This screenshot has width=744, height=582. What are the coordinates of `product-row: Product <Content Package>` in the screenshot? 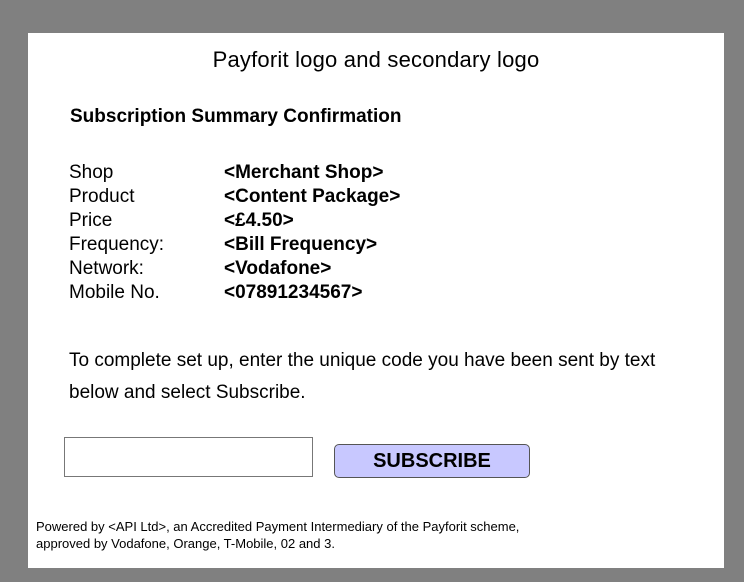 It's located at (234, 197).